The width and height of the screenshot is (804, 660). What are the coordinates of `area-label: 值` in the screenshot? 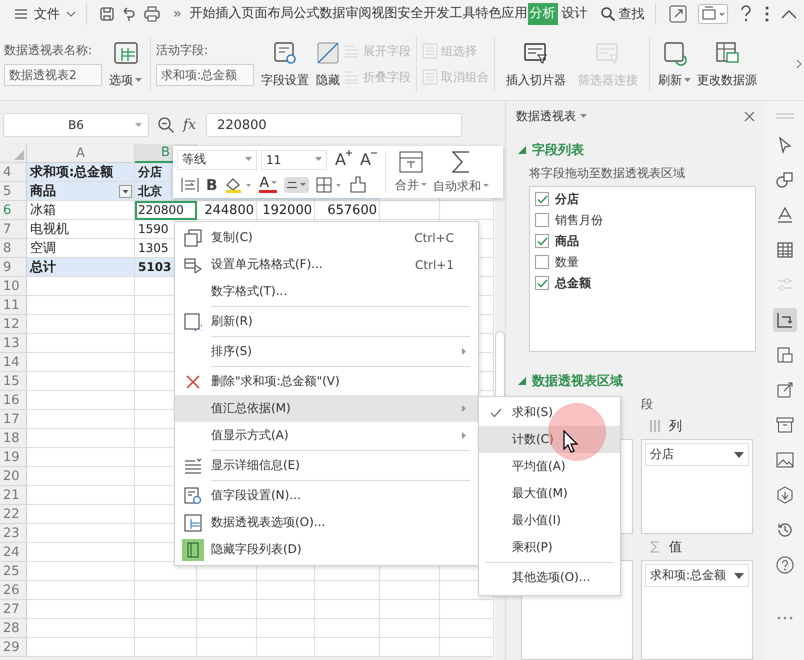 It's located at (675, 547).